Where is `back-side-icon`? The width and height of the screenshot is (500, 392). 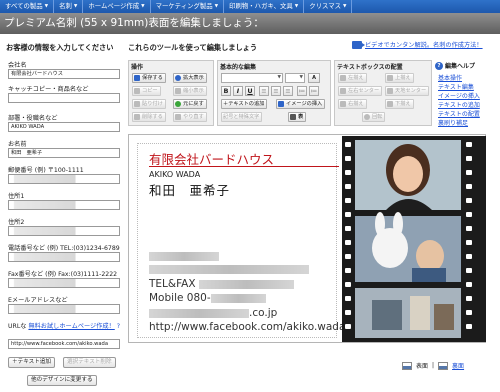
back-side-icon is located at coordinates (443, 365).